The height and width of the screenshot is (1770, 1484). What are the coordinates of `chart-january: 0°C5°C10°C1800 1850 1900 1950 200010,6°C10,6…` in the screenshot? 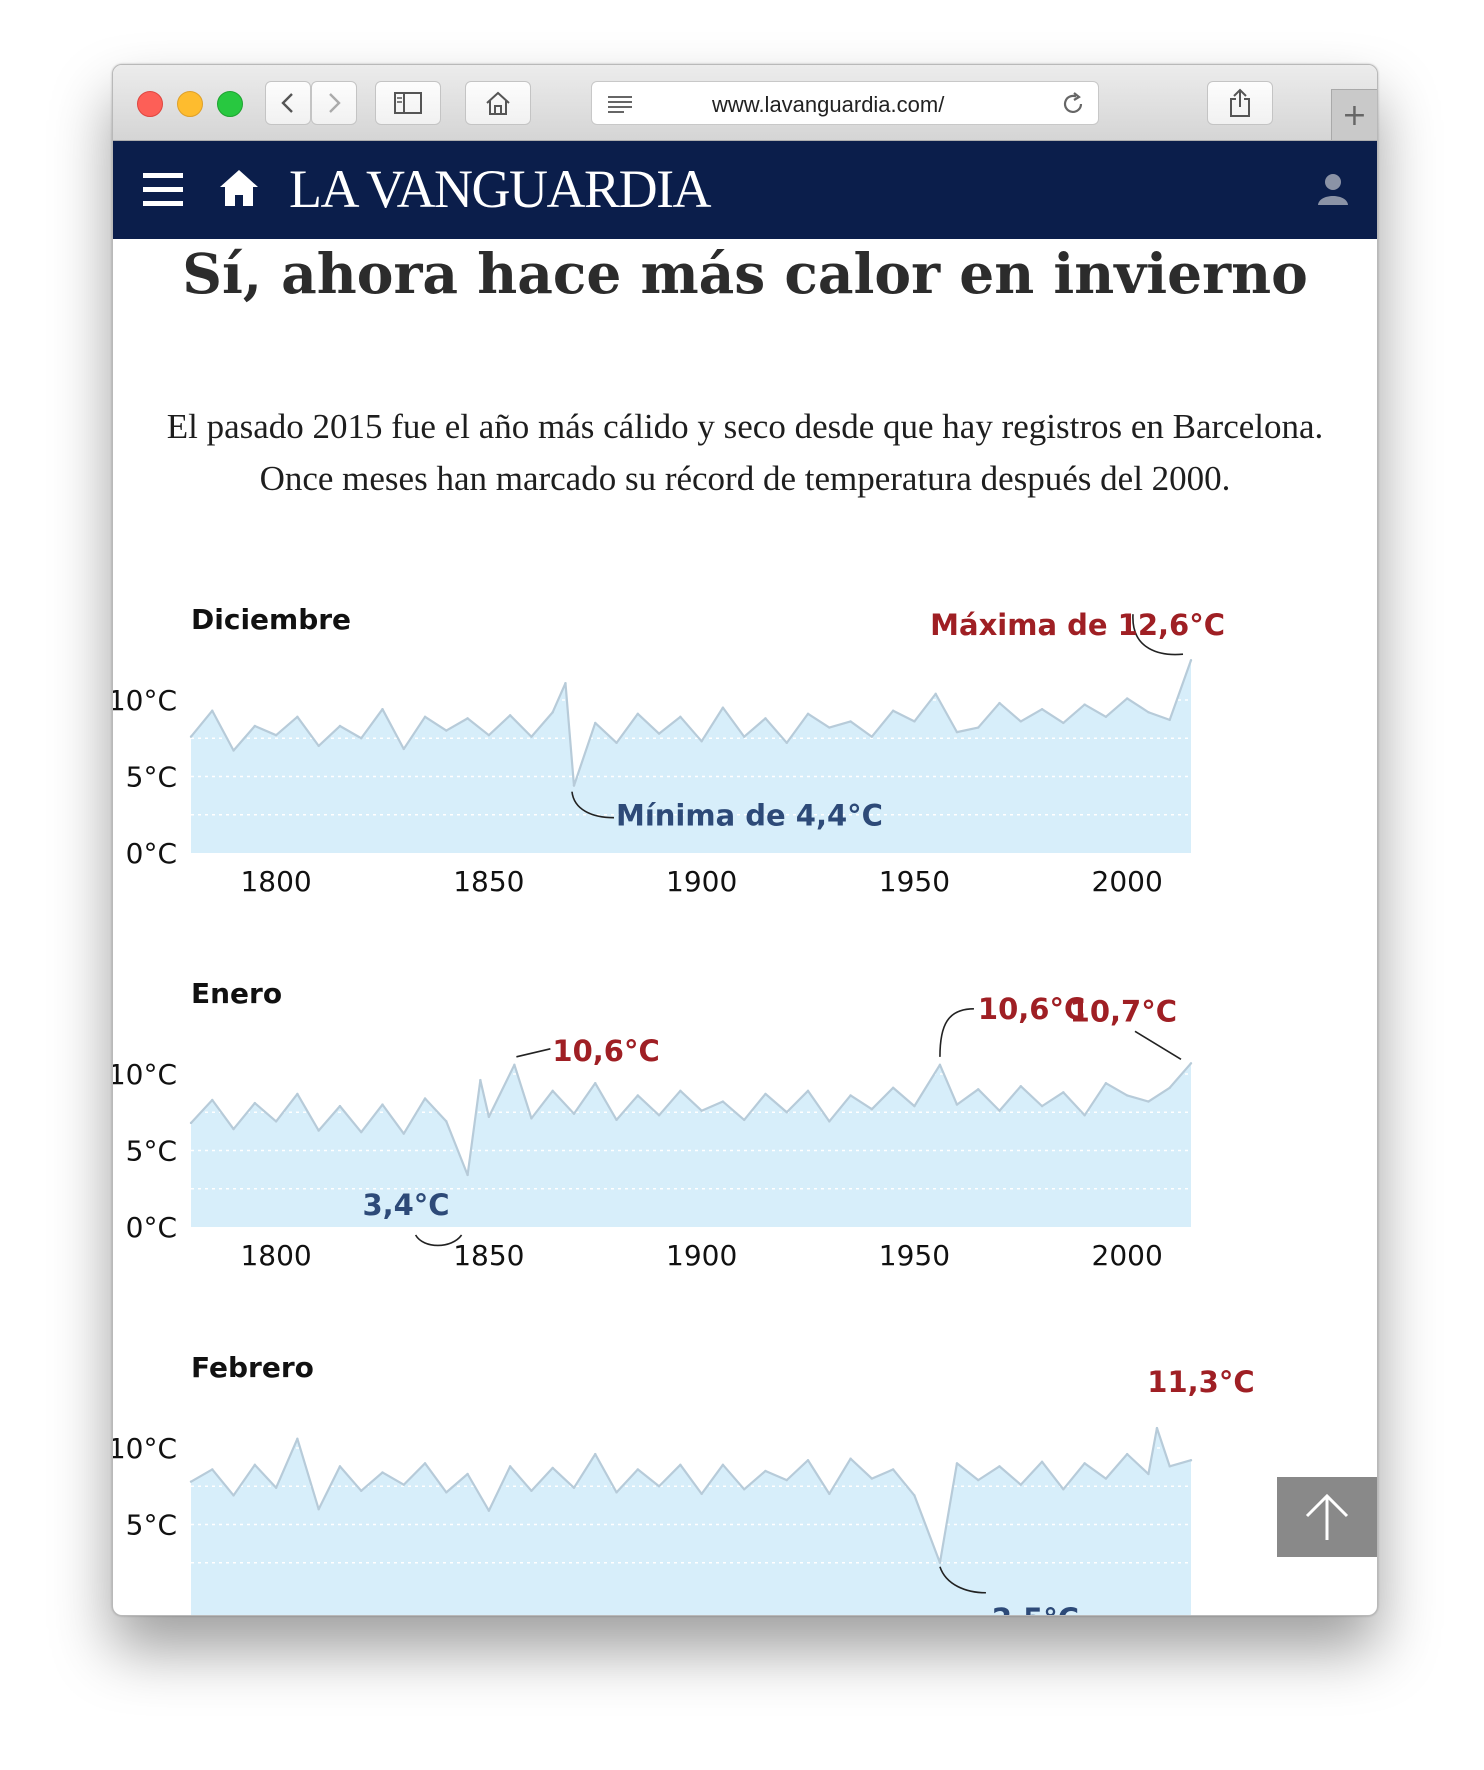 It's located at (653, 1132).